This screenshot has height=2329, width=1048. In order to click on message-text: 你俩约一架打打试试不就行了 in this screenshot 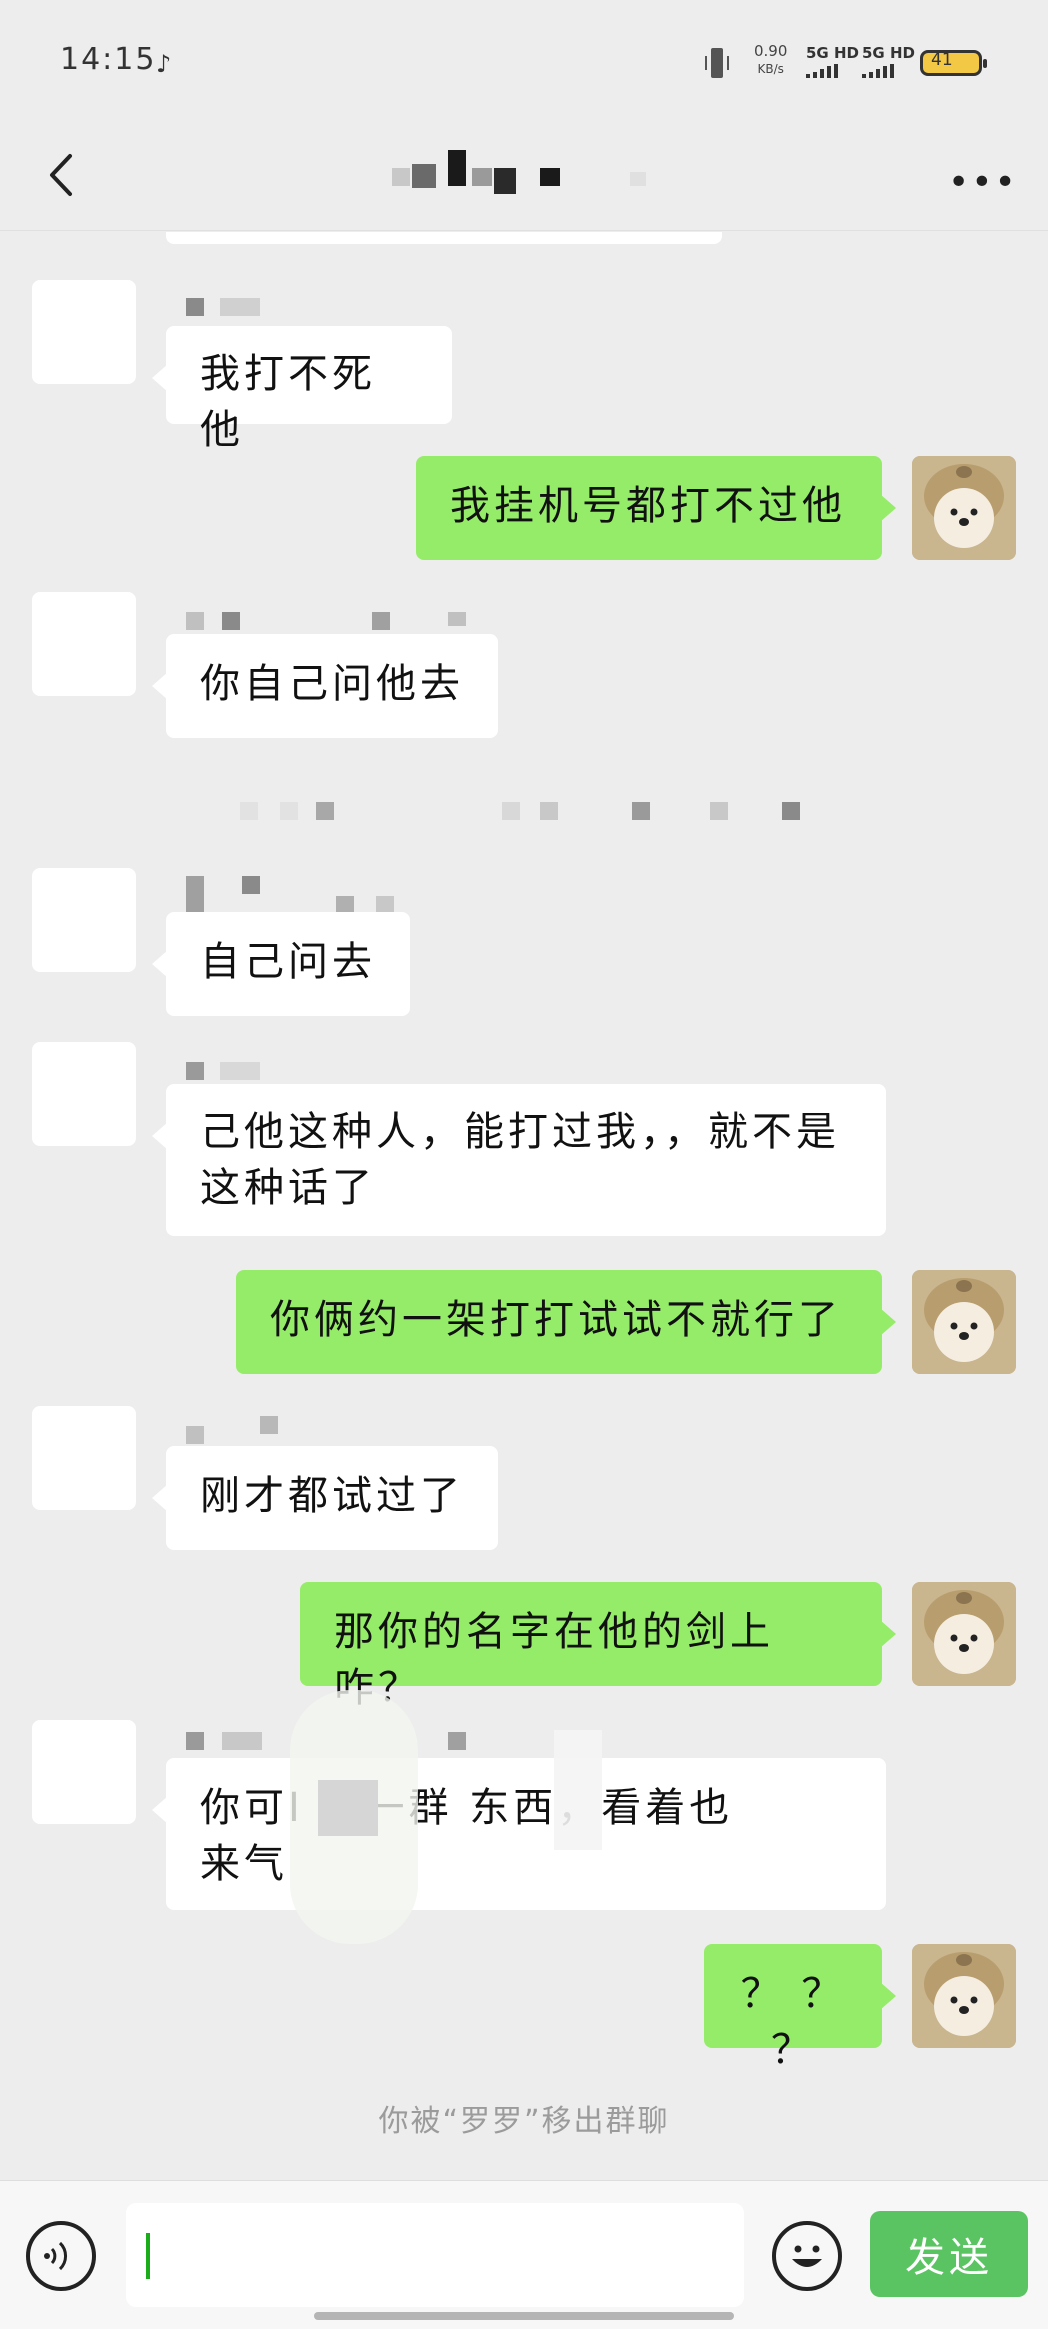, I will do `click(556, 1320)`.